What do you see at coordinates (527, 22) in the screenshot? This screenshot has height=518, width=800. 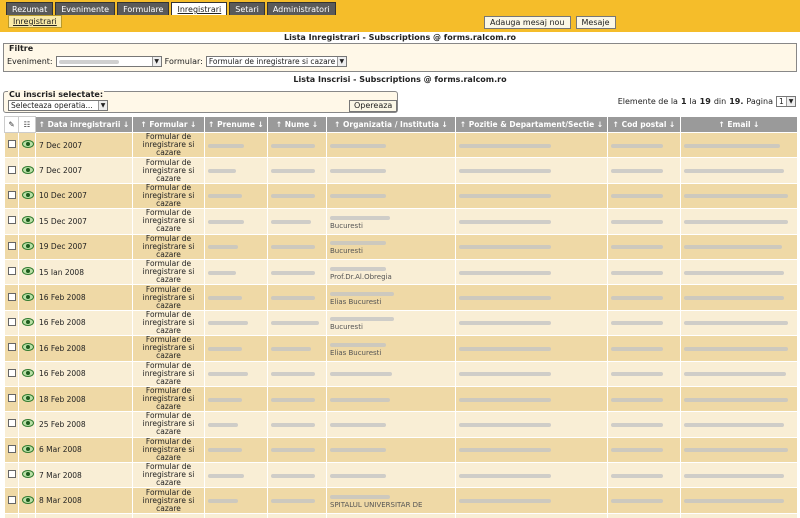 I see `add-message-button: Adauga mesaj nou` at bounding box center [527, 22].